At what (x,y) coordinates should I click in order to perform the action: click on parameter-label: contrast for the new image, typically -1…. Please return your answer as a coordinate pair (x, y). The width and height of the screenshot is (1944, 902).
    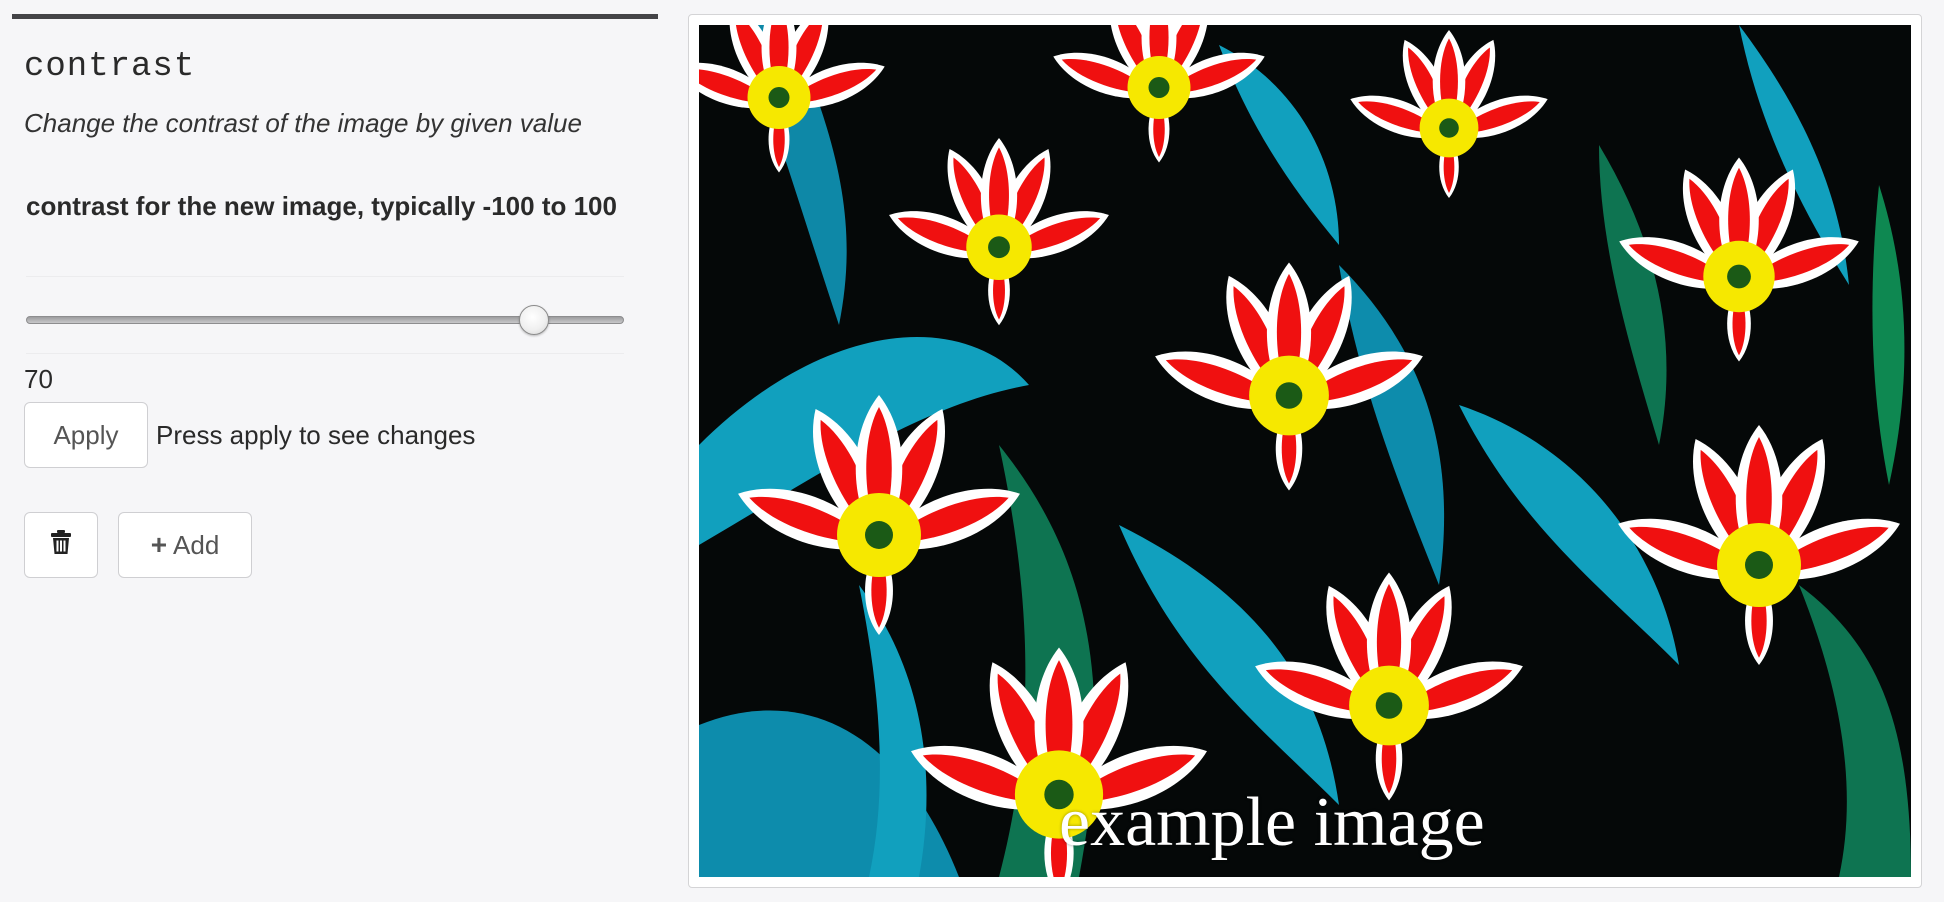
    Looking at the image, I should click on (321, 206).